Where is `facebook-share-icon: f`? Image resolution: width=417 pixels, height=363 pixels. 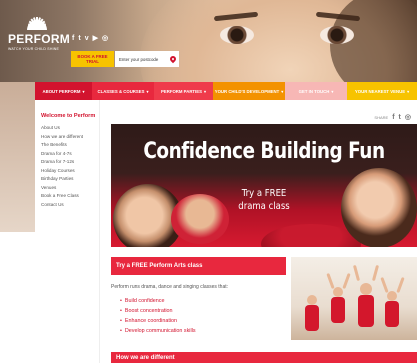 facebook-share-icon: f is located at coordinates (393, 117).